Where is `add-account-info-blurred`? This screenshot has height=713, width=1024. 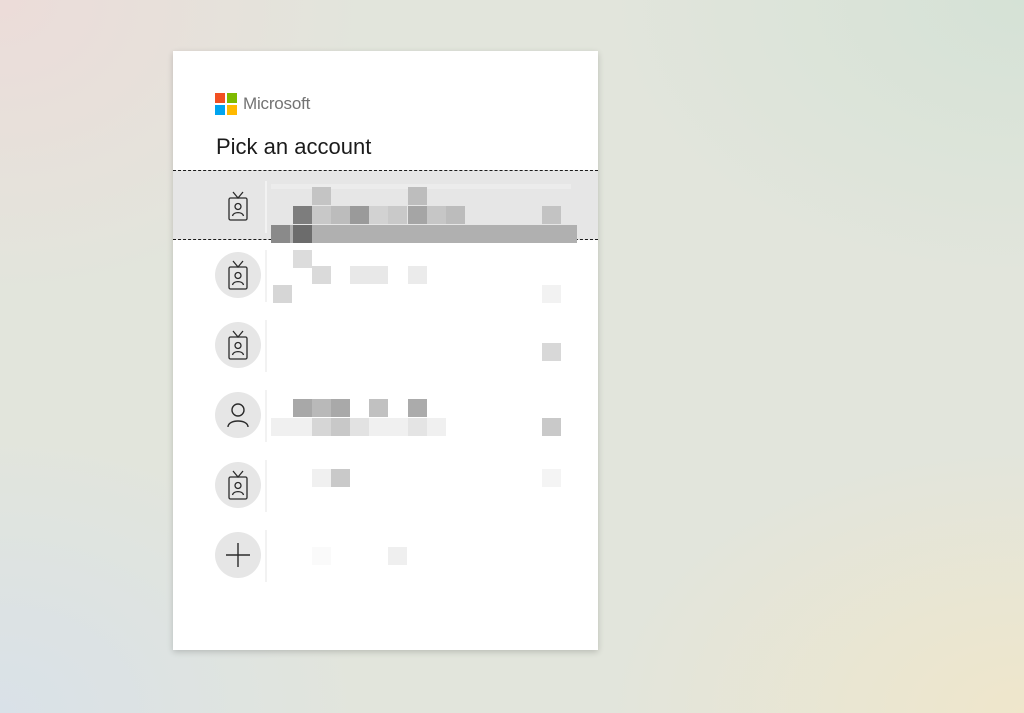
add-account-info-blurred is located at coordinates (421, 556).